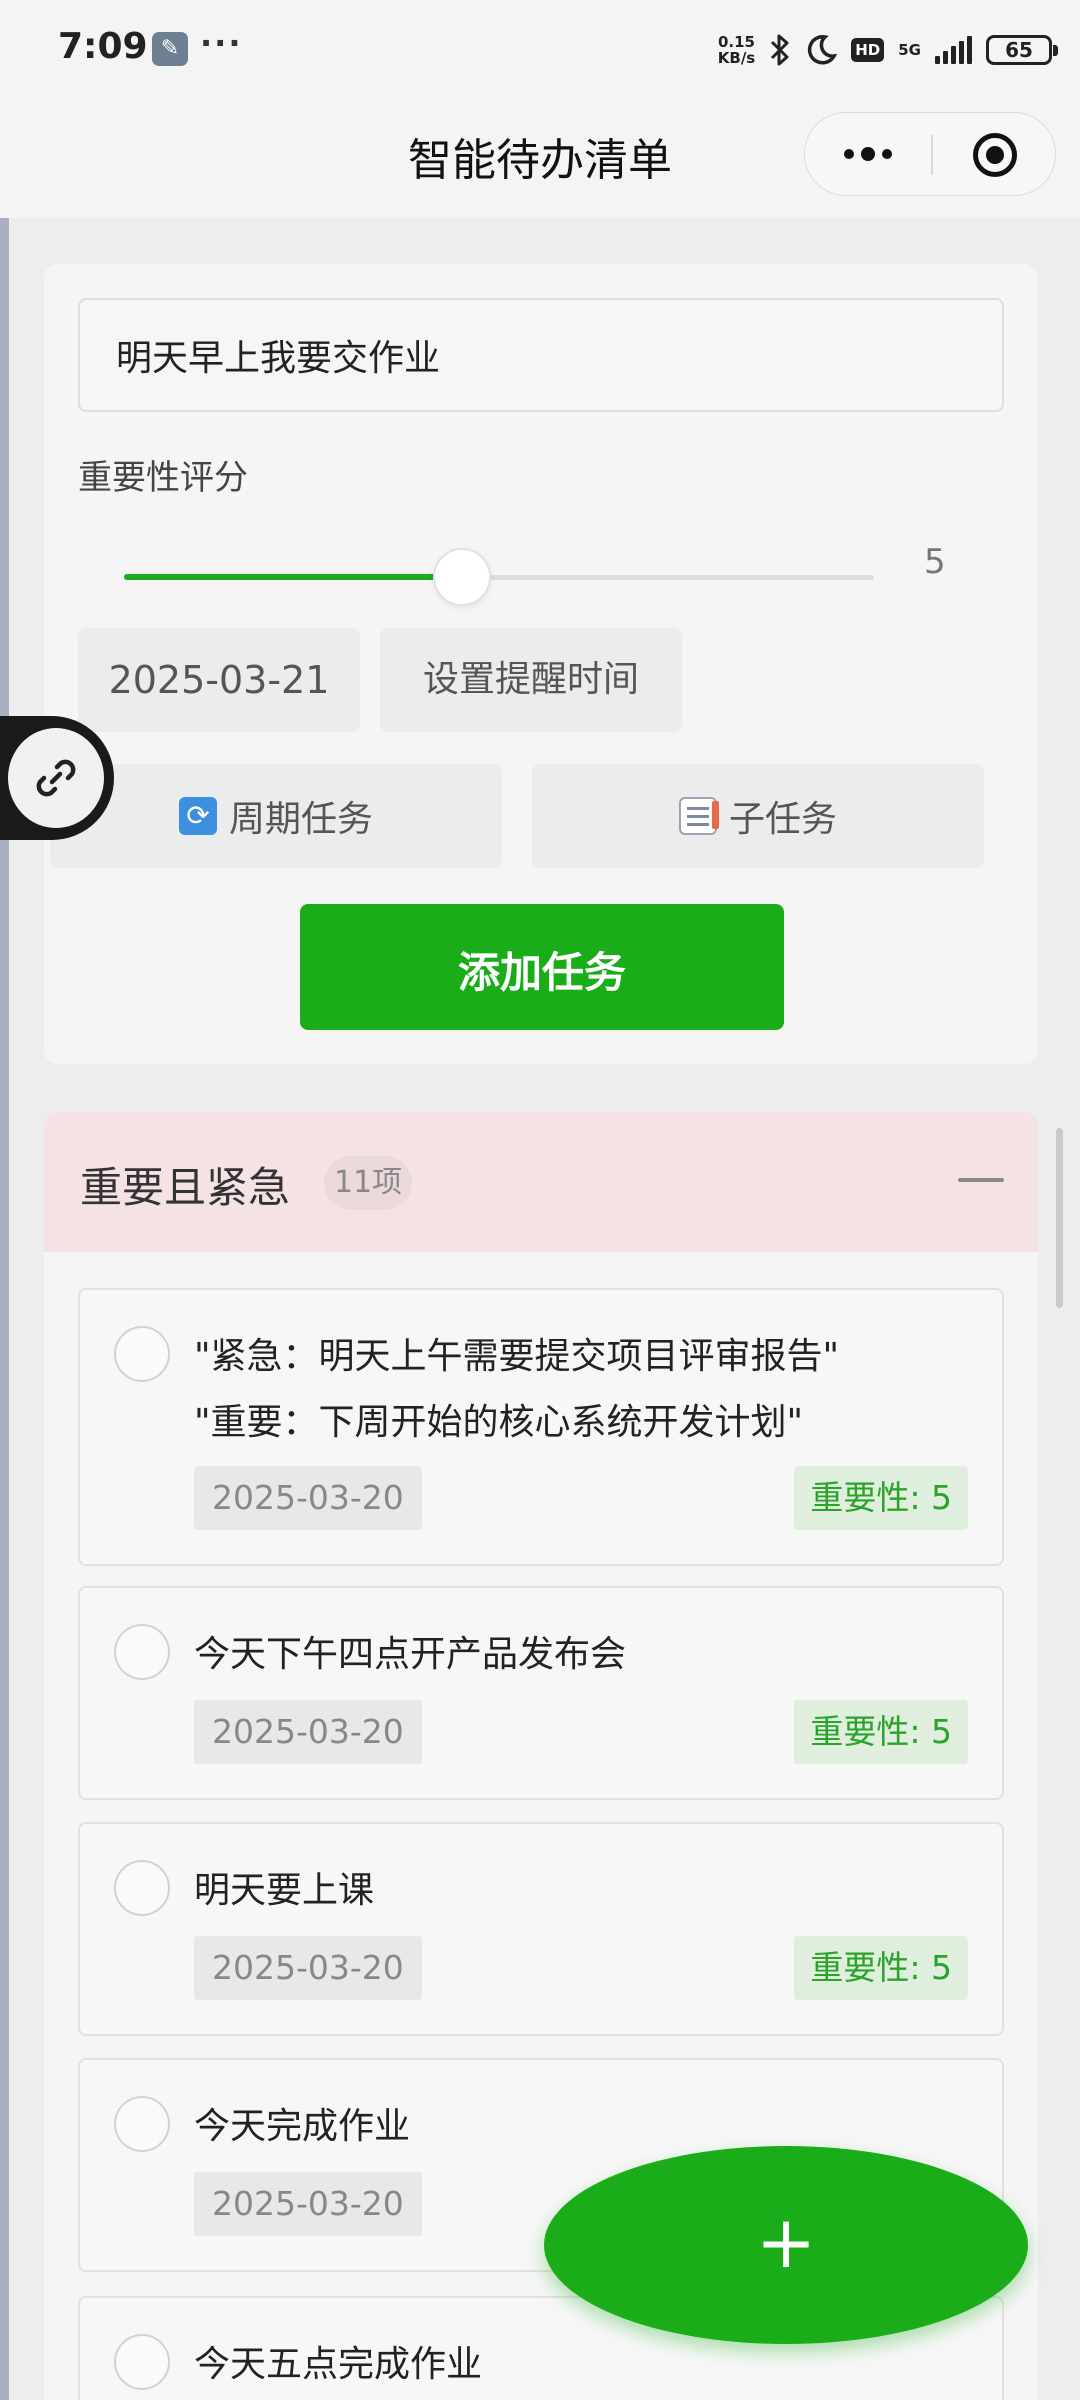  I want to click on subtask-label: 子任务, so click(782, 819).